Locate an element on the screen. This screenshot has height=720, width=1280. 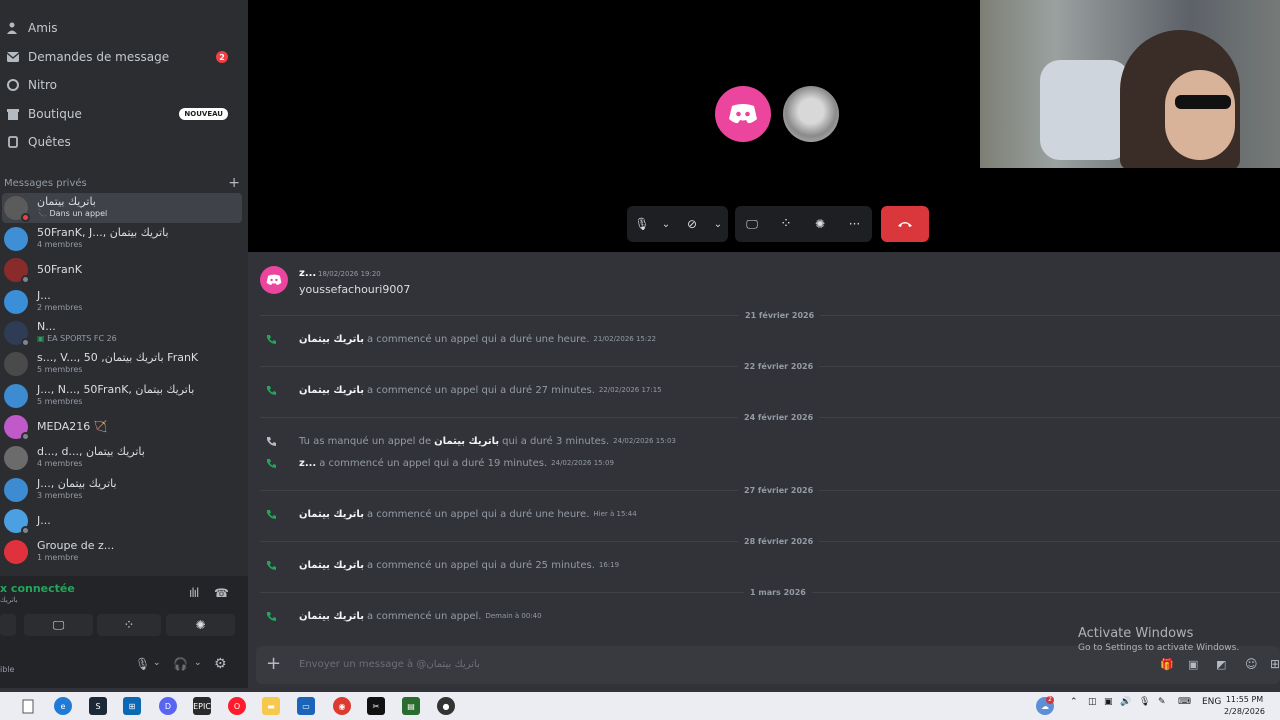
nav-nitro-label: Nitro is located at coordinates (43, 85).